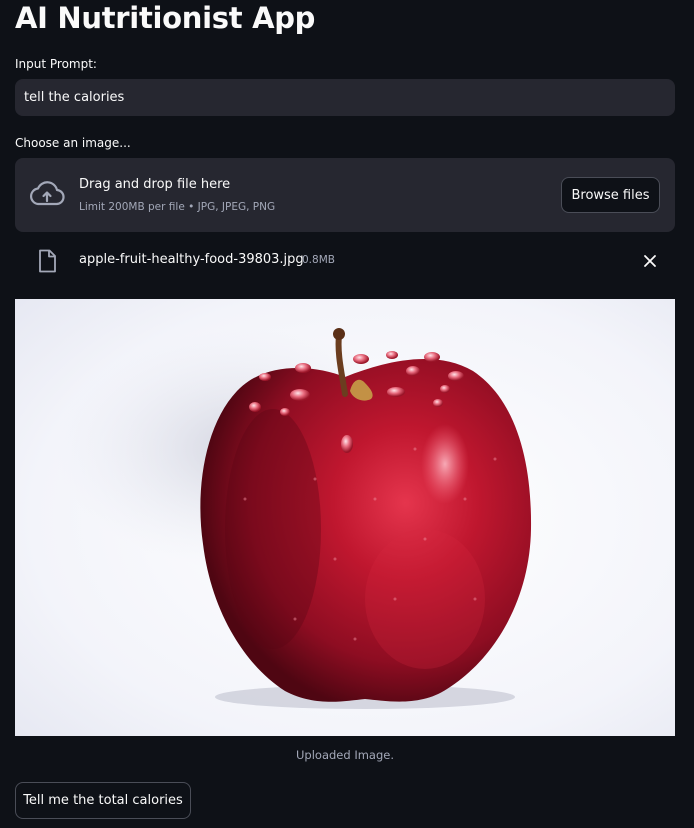 This screenshot has width=694, height=828. I want to click on browse-files-button: Browse files, so click(610, 195).